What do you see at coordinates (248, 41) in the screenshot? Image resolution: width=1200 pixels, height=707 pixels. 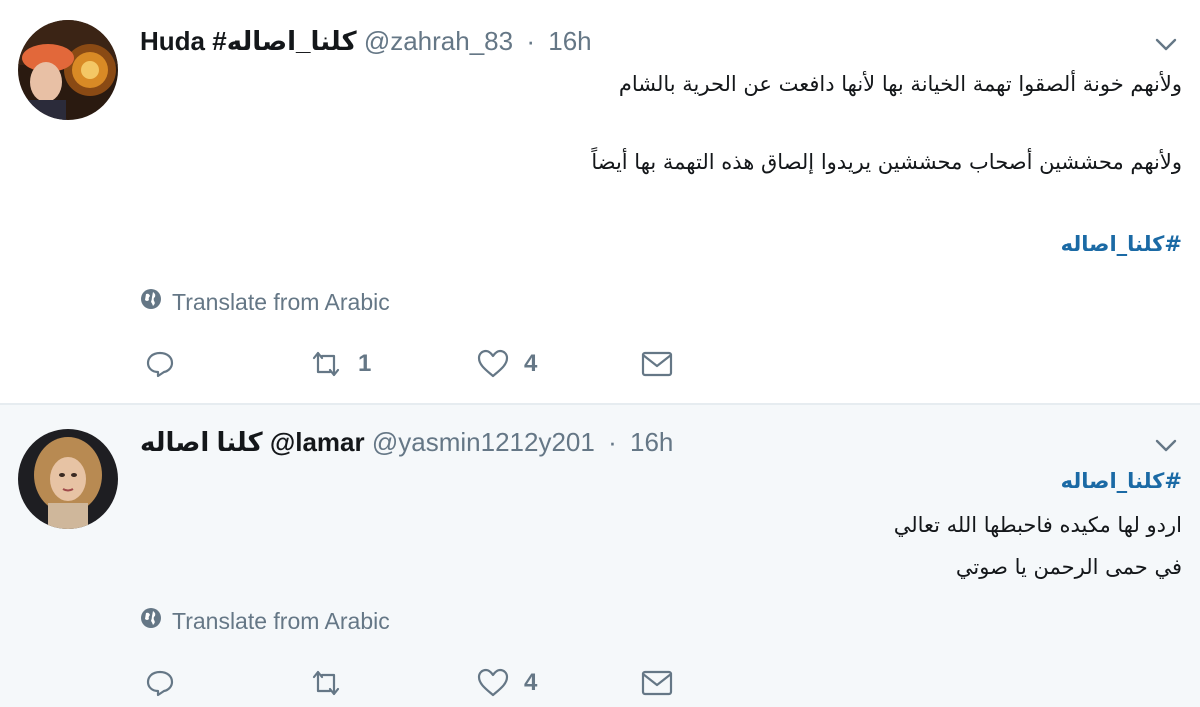 I see `display-name: Huda #كلنا_اصاله` at bounding box center [248, 41].